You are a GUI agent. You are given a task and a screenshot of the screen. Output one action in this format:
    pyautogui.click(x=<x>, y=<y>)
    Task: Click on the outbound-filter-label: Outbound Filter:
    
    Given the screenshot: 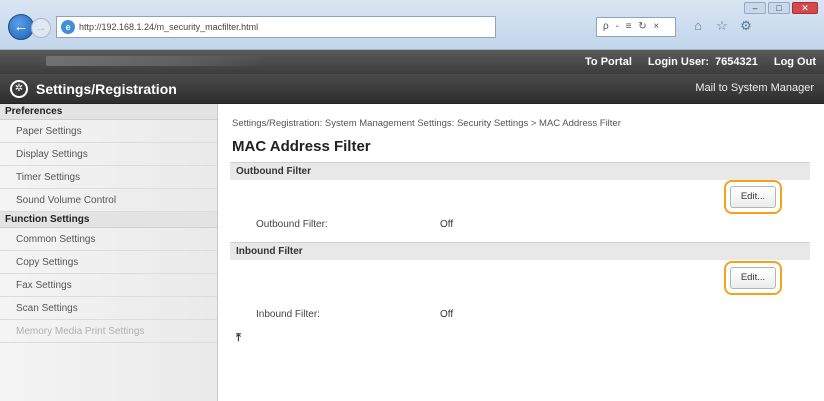 What is the action you would take?
    pyautogui.click(x=292, y=224)
    